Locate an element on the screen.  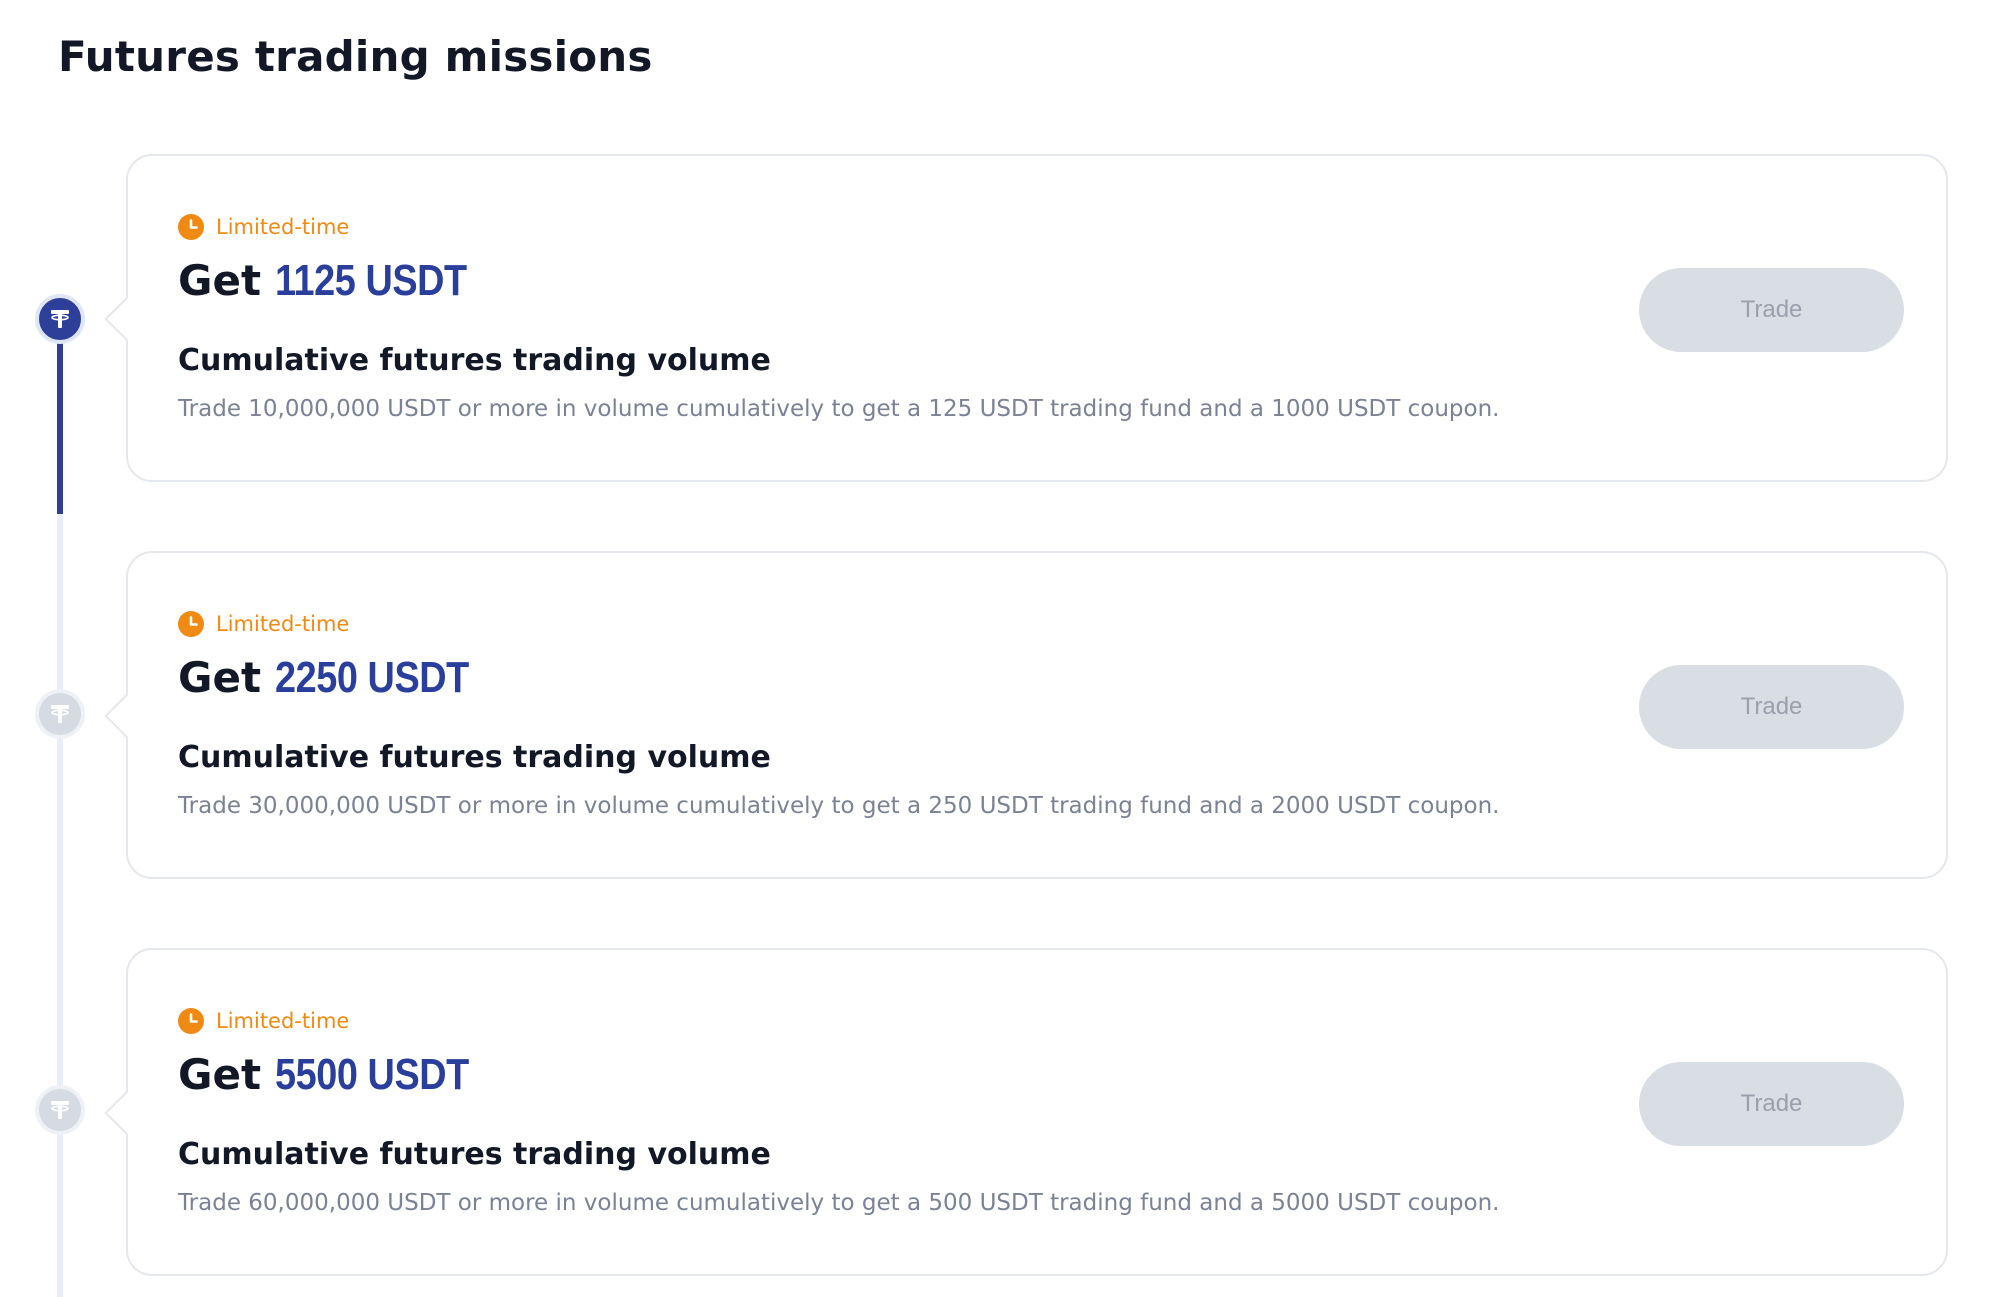
reward-heading: Get 5500 USDT is located at coordinates (339, 1075).